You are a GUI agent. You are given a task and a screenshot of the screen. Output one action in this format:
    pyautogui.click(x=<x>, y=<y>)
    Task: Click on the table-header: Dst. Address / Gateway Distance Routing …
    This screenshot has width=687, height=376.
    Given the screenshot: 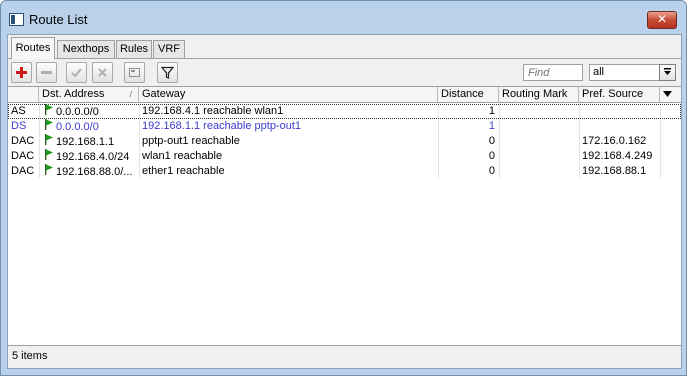 What is the action you would take?
    pyautogui.click(x=344, y=95)
    